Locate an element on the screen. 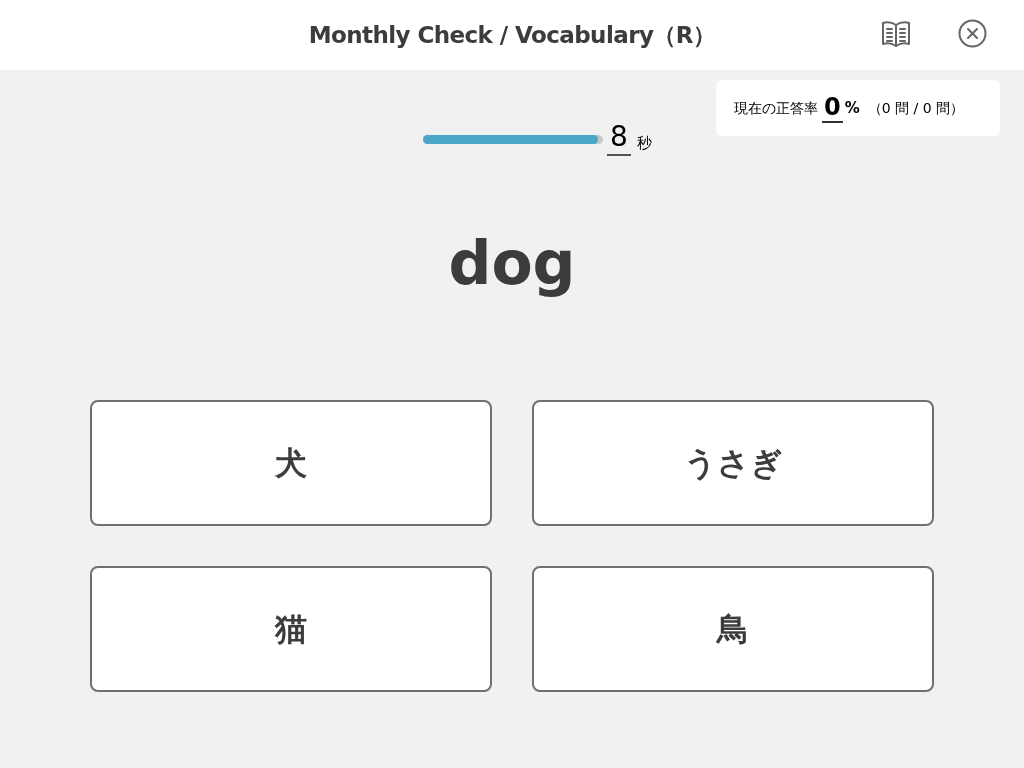 The width and height of the screenshot is (1024, 768). score-count: （0 問 / 0 問） is located at coordinates (916, 108).